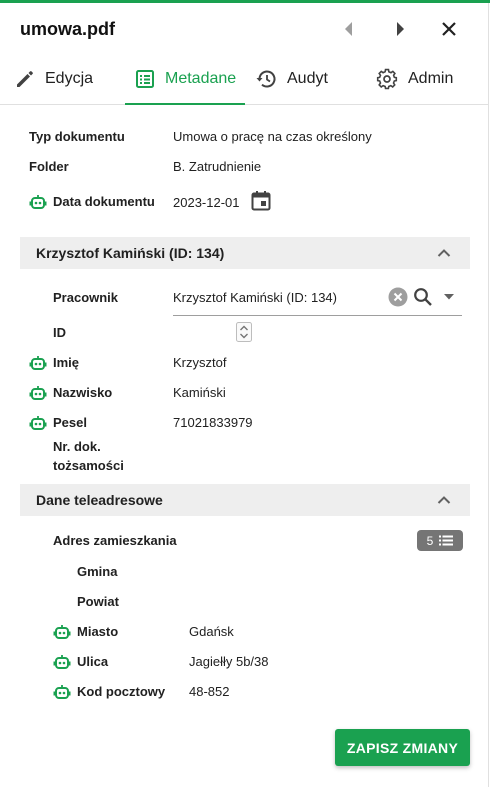  What do you see at coordinates (266, 79) in the screenshot?
I see `history-icon` at bounding box center [266, 79].